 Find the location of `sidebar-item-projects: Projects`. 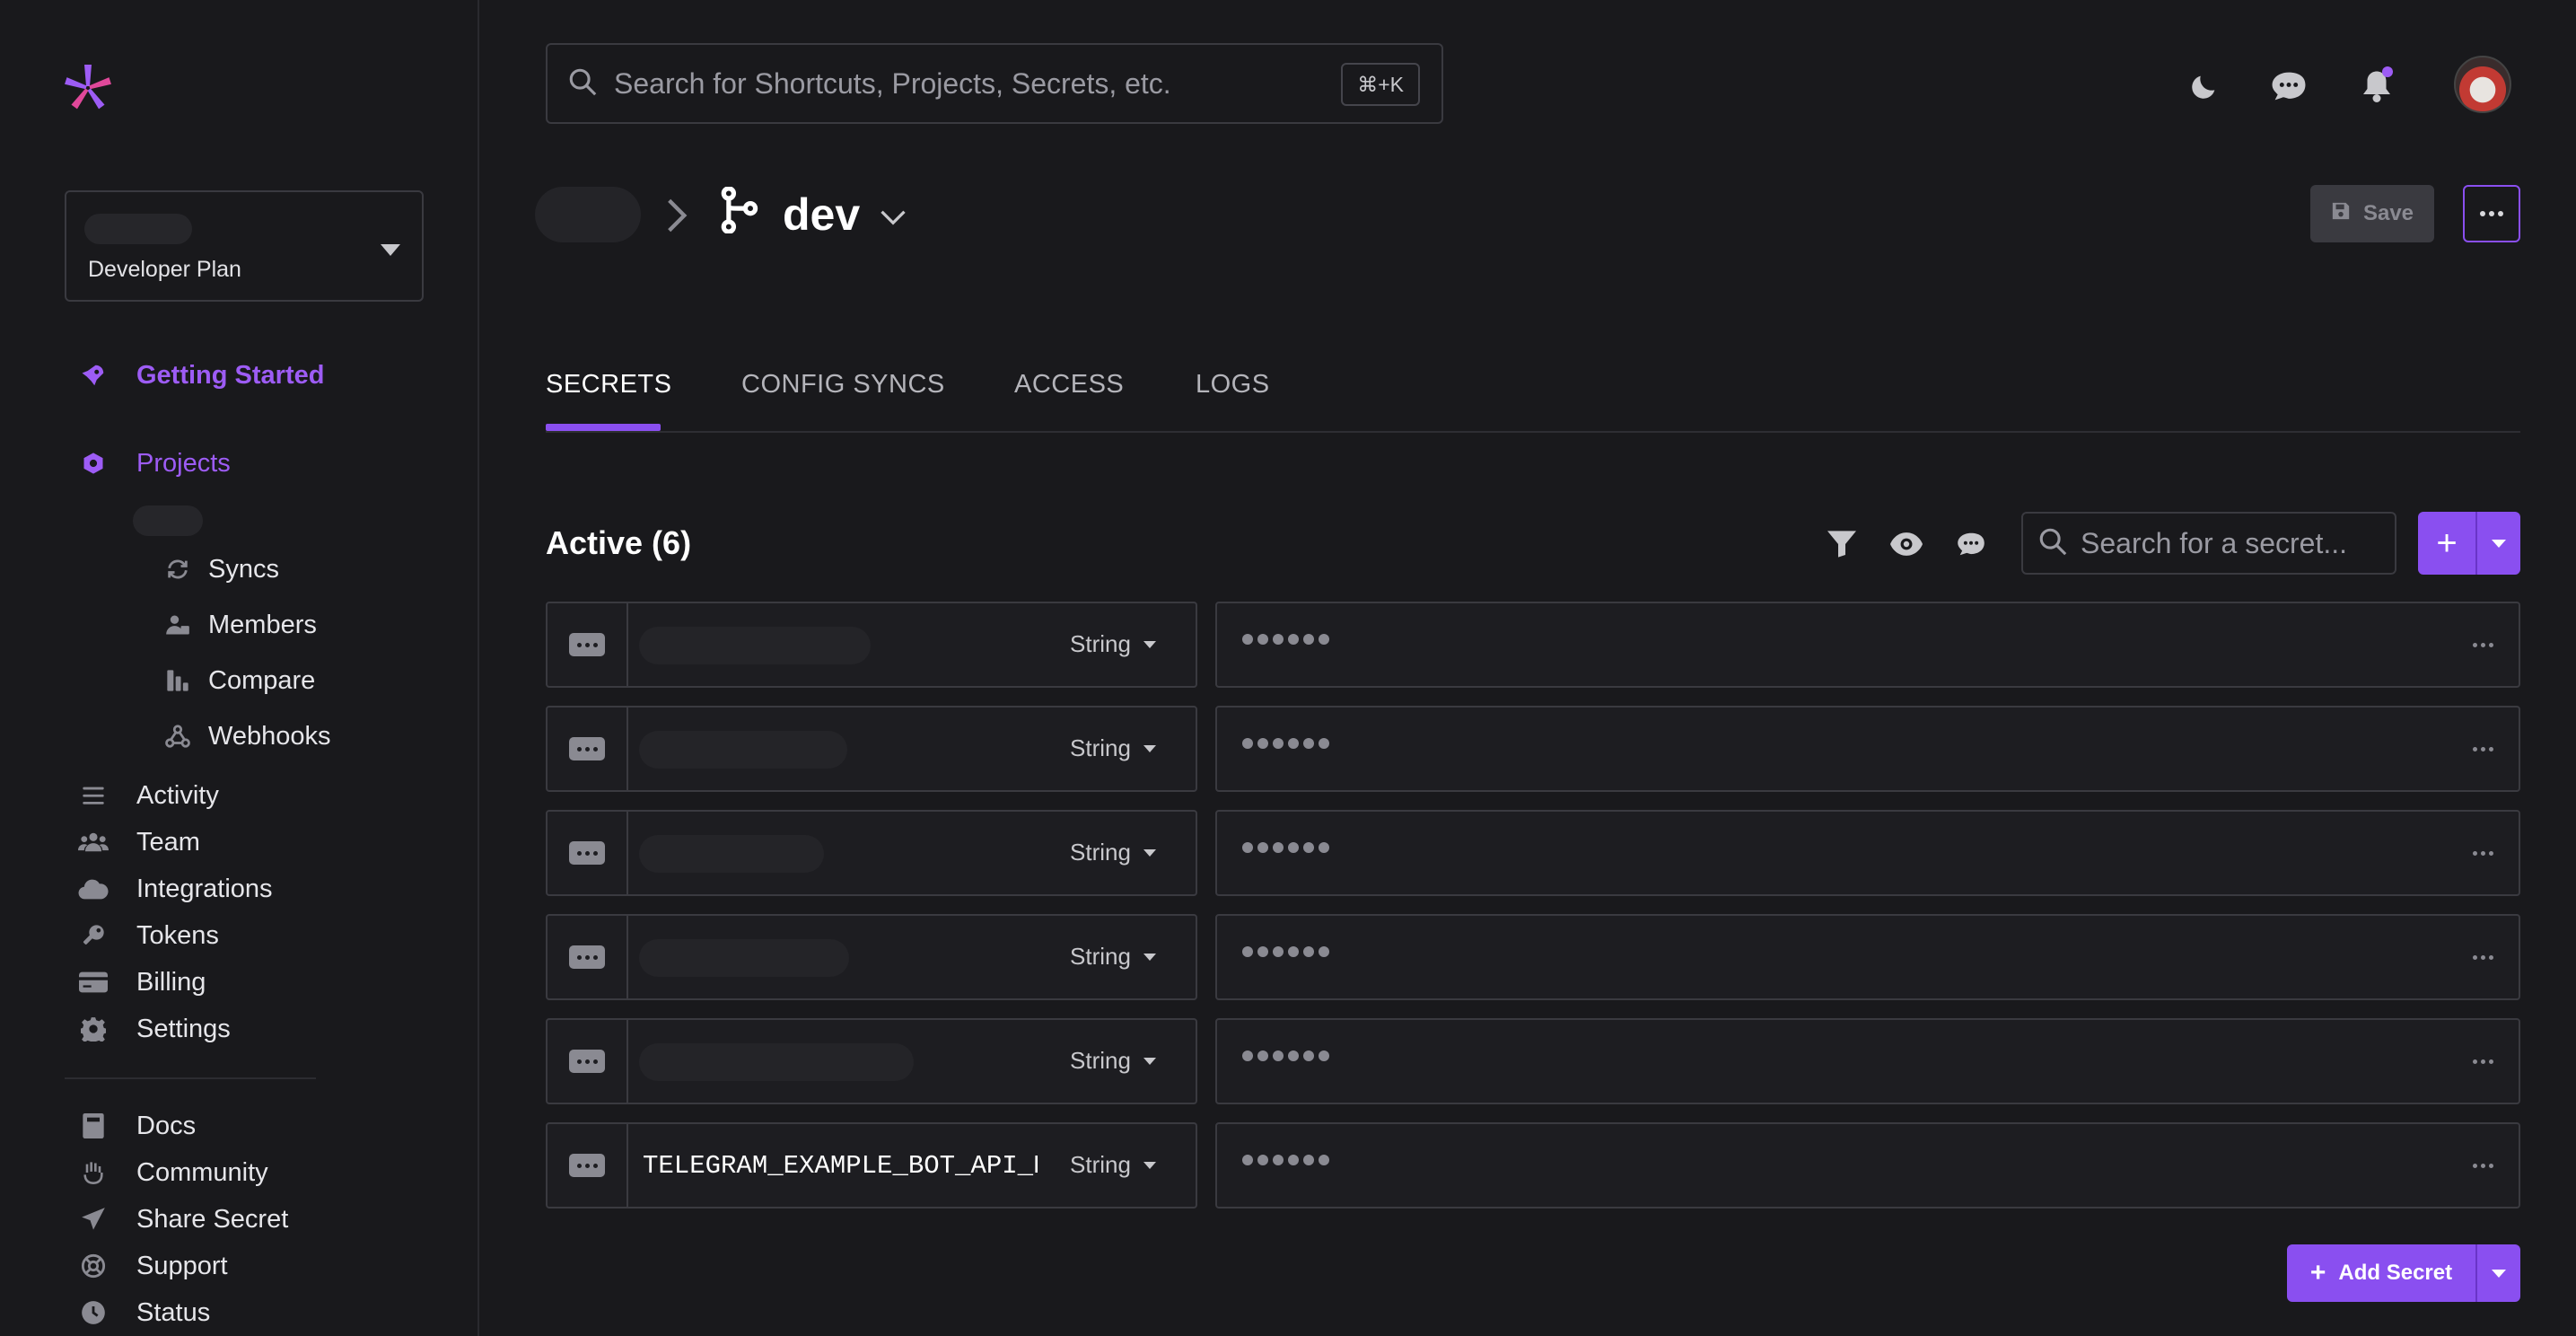

sidebar-item-projects: Projects is located at coordinates (153, 463).